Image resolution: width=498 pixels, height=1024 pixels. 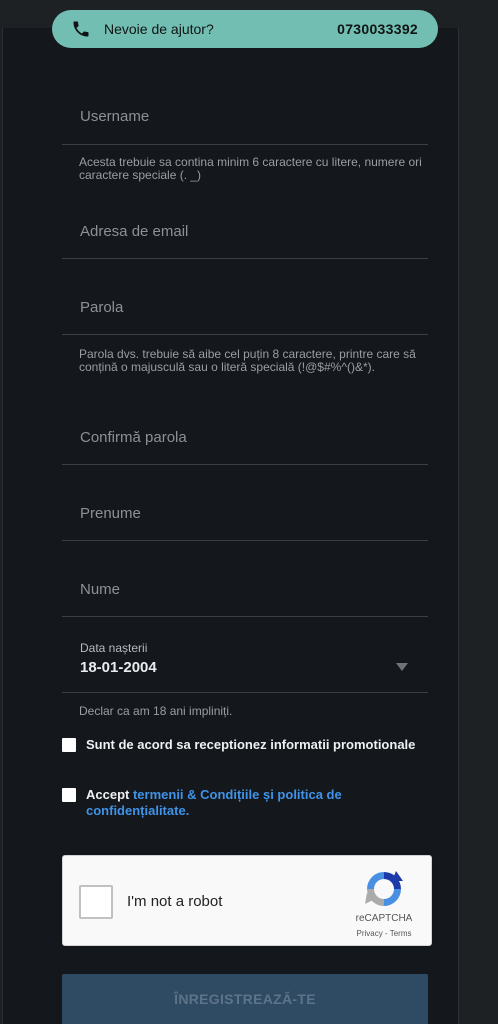 I want to click on last-name-field: Nume, so click(x=245, y=589).